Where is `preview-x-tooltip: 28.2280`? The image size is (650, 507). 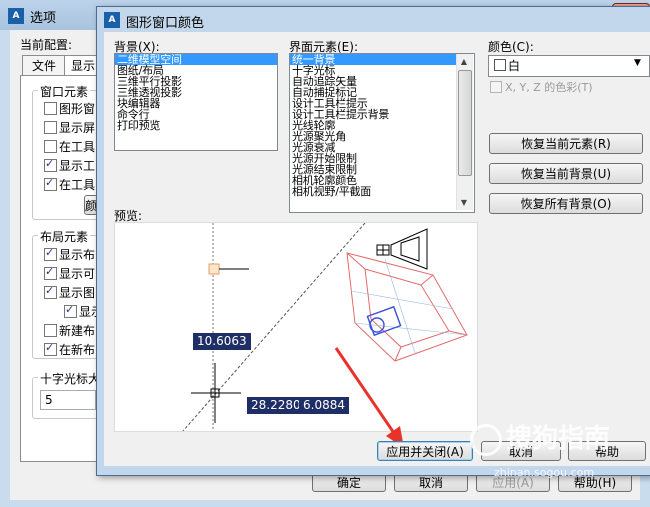 preview-x-tooltip: 28.2280 is located at coordinates (276, 405).